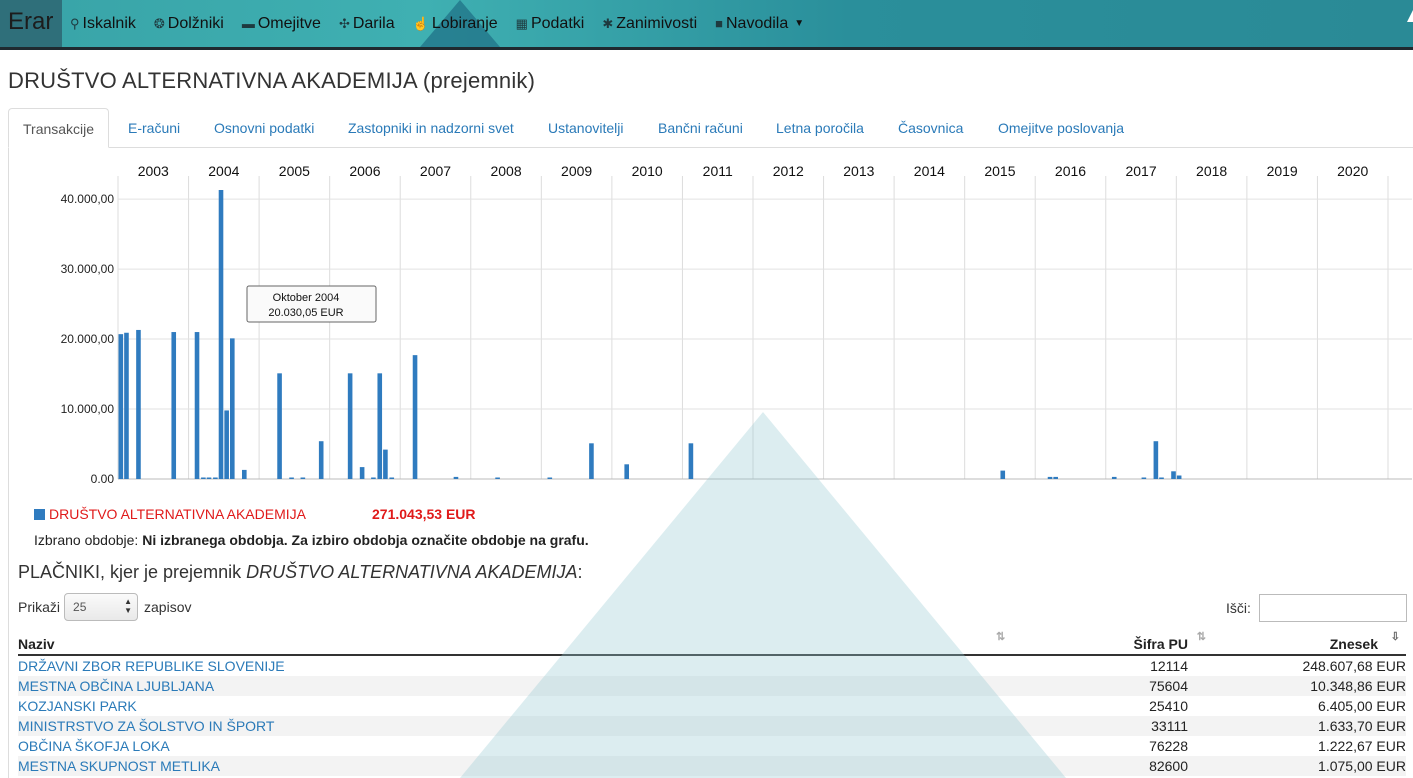 This screenshot has height=778, width=1413. What do you see at coordinates (94, 746) in the screenshot?
I see `payer-name-link: OBČINA ŠKOFJA LOKA` at bounding box center [94, 746].